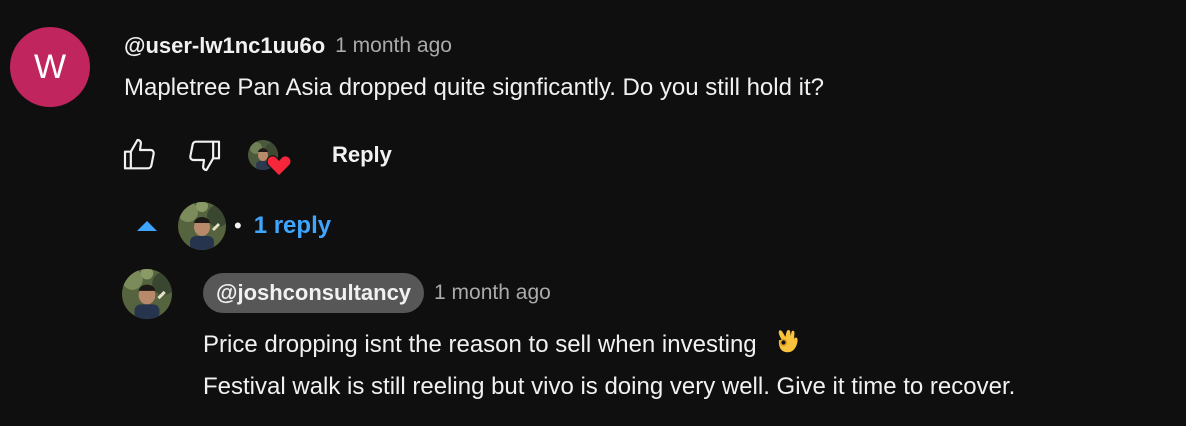 Image resolution: width=1186 pixels, height=426 pixels. I want to click on ok-hand-icon, so click(788, 346).